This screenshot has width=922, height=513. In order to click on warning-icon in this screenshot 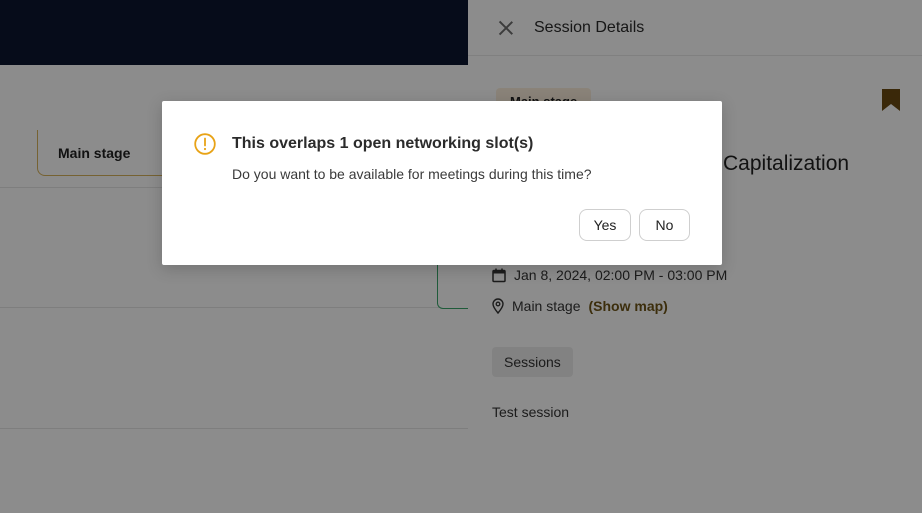, I will do `click(205, 144)`.